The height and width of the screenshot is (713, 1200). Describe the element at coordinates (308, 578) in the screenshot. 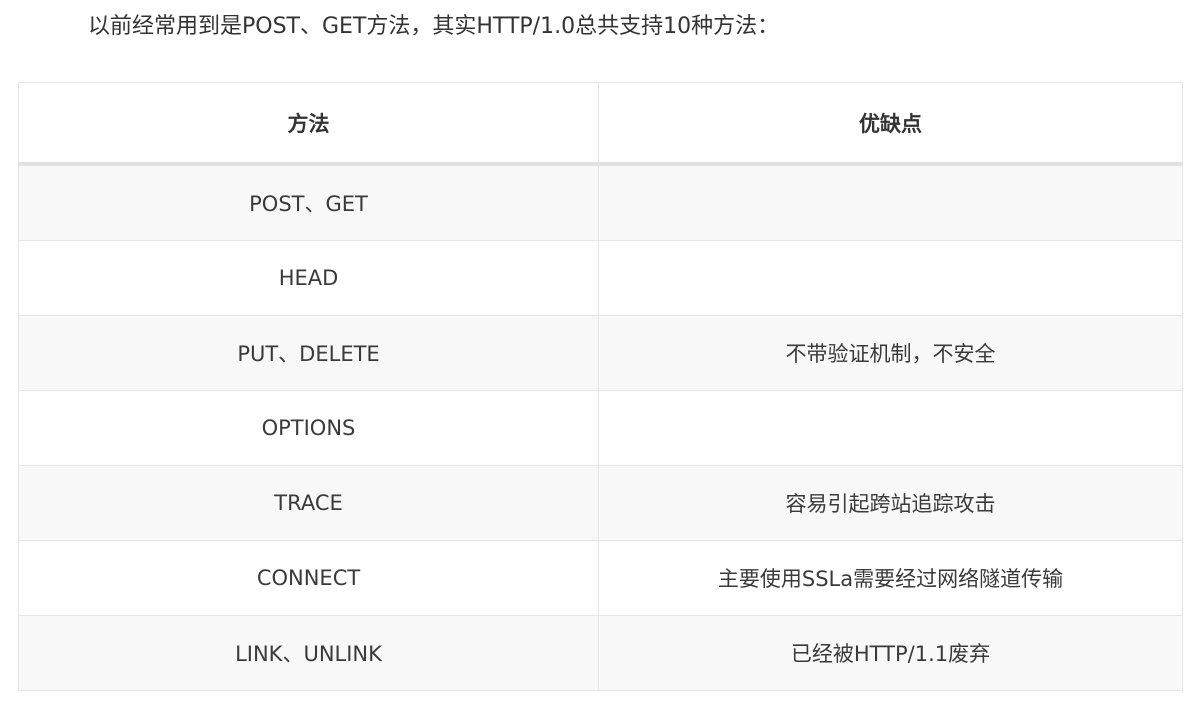

I see `method-cell: CONNECT` at that location.